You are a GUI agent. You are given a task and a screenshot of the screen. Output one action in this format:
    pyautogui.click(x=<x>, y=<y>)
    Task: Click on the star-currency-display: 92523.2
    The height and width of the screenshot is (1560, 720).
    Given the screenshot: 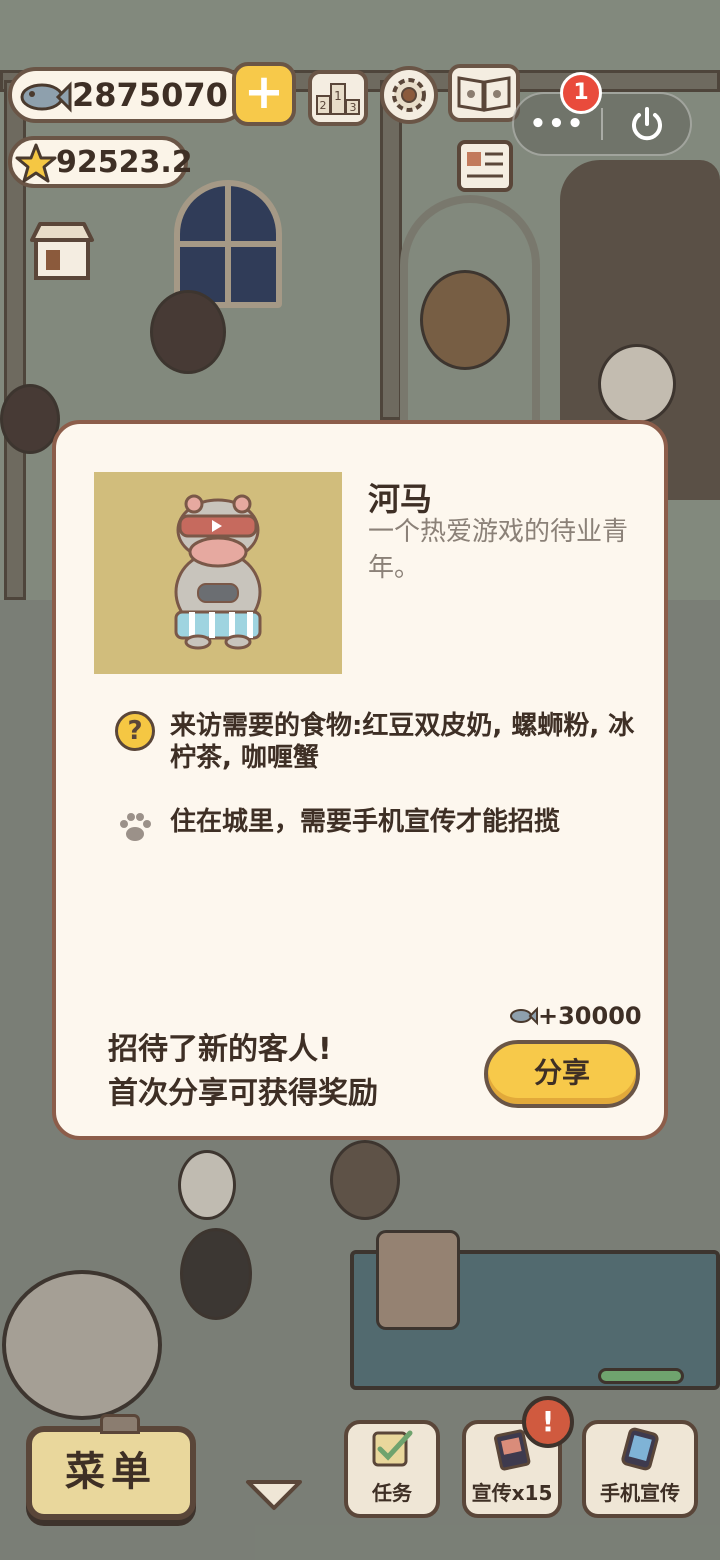 What is the action you would take?
    pyautogui.click(x=100, y=162)
    